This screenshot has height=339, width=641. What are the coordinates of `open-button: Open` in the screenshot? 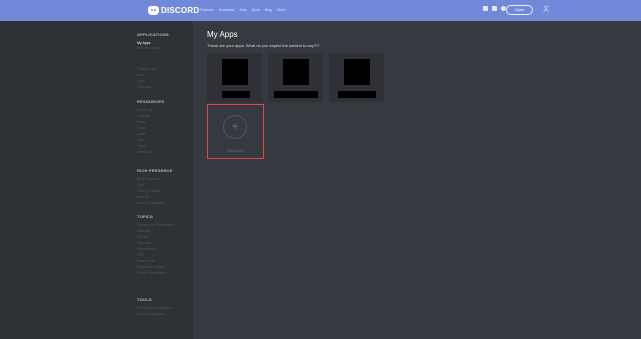 It's located at (519, 10).